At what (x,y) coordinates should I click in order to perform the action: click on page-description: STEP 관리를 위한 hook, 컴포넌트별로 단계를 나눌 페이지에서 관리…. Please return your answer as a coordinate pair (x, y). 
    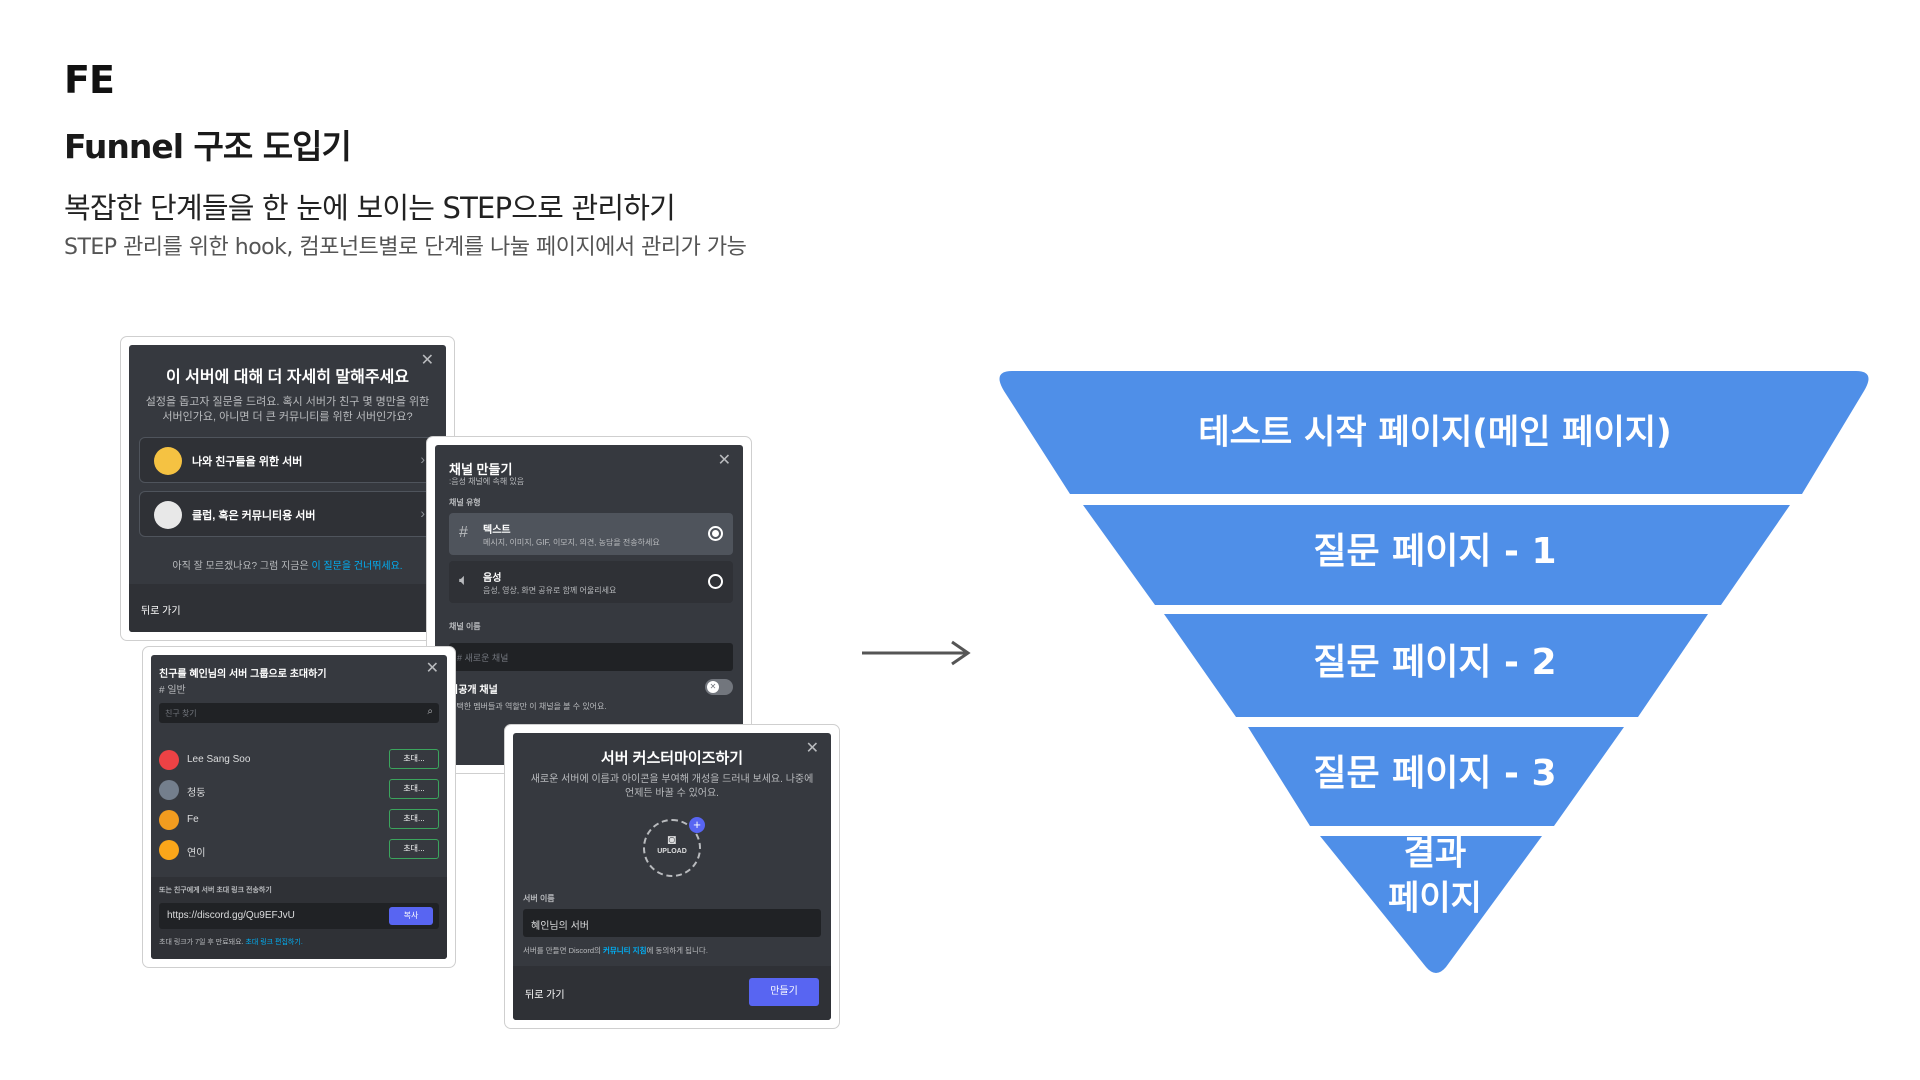
    Looking at the image, I should click on (405, 247).